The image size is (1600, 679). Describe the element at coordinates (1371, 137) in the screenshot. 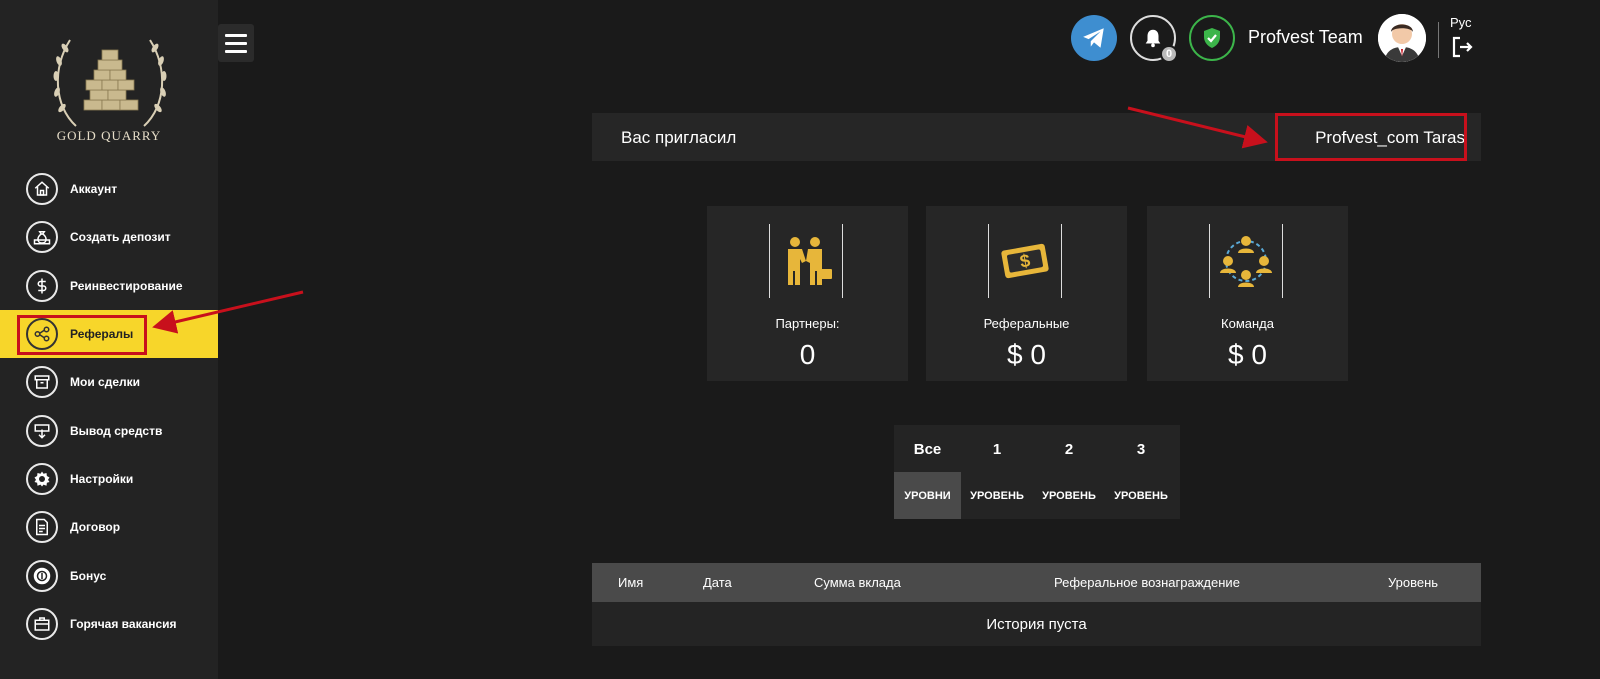

I see `inviter-highlight-box` at that location.